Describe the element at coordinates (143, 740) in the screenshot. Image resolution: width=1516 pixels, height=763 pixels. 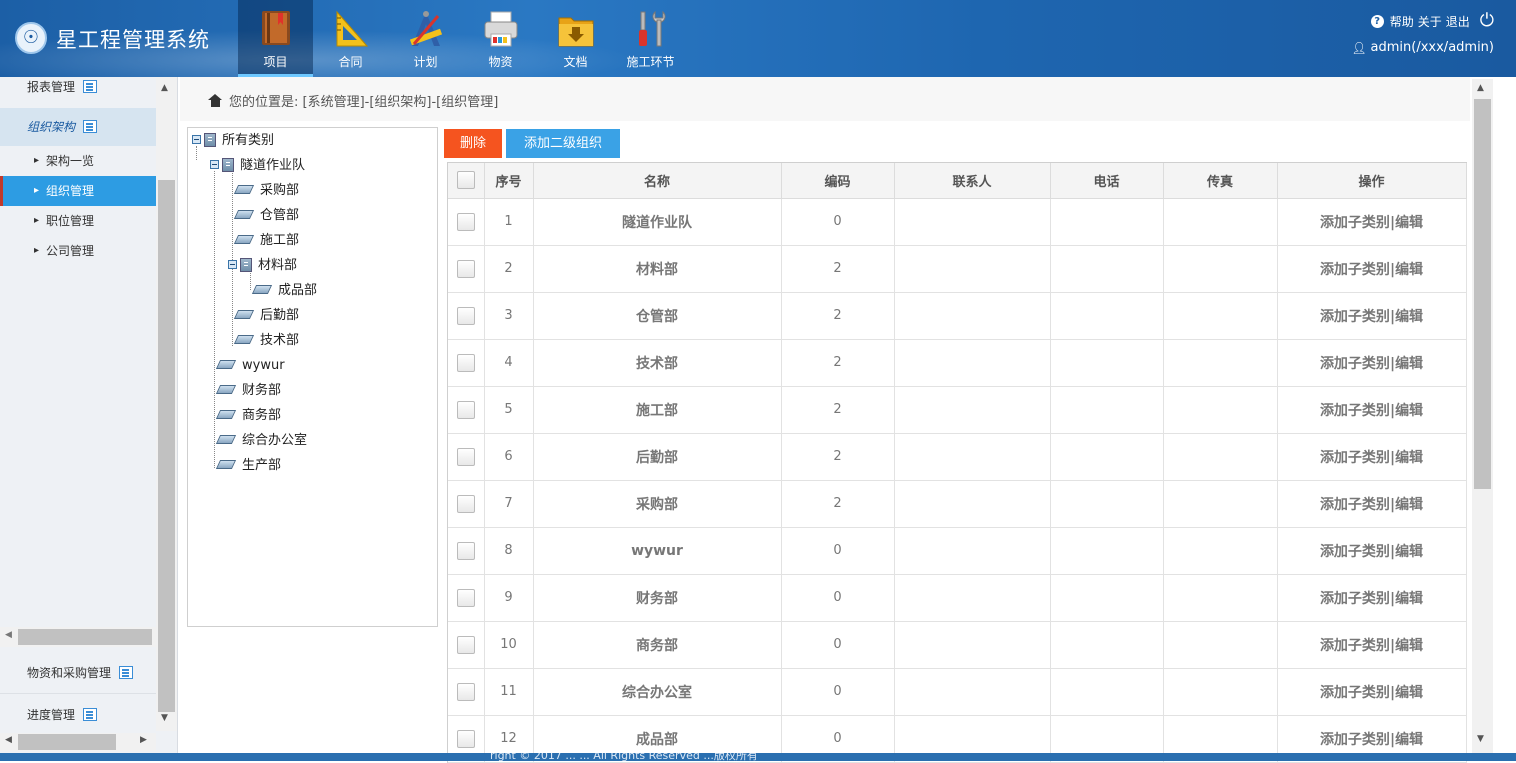
I see `scroll-right-icon: ▶` at that location.